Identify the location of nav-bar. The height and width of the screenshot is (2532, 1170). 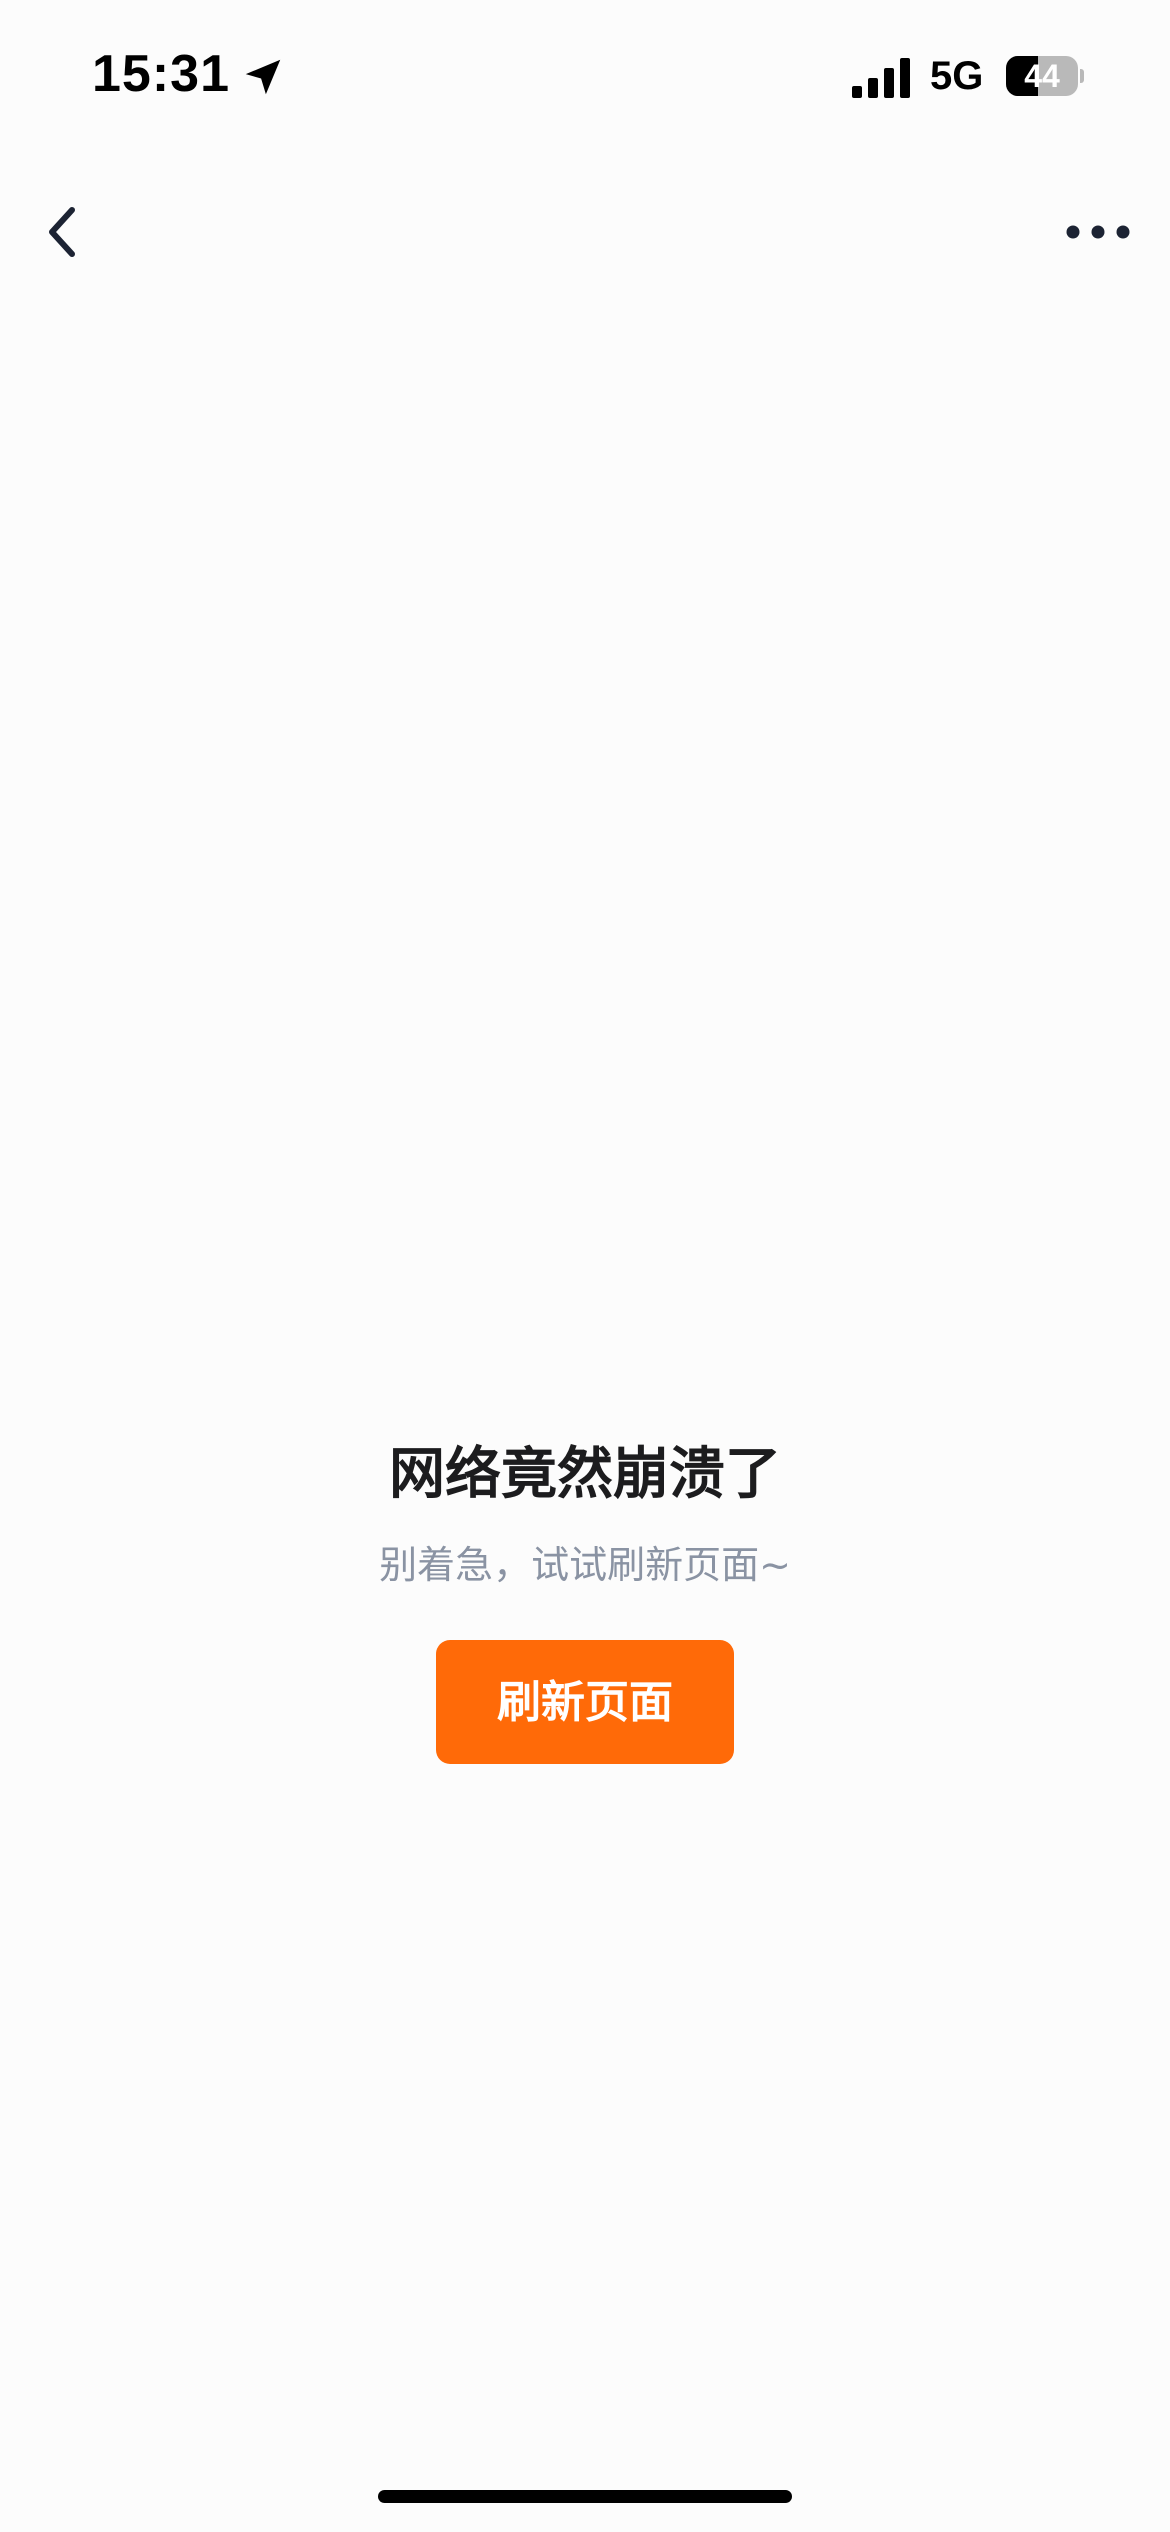
(585, 235).